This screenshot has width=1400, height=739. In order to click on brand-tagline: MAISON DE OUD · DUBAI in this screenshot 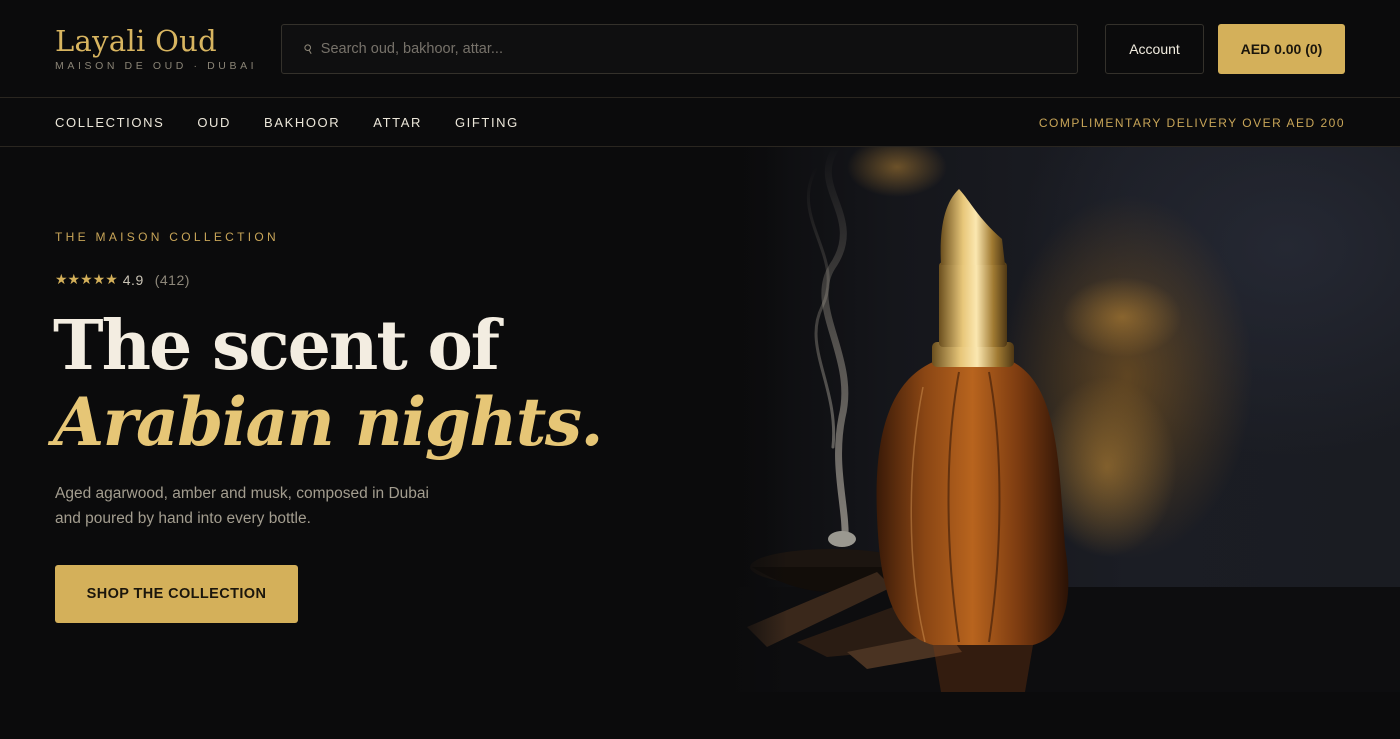, I will do `click(156, 66)`.